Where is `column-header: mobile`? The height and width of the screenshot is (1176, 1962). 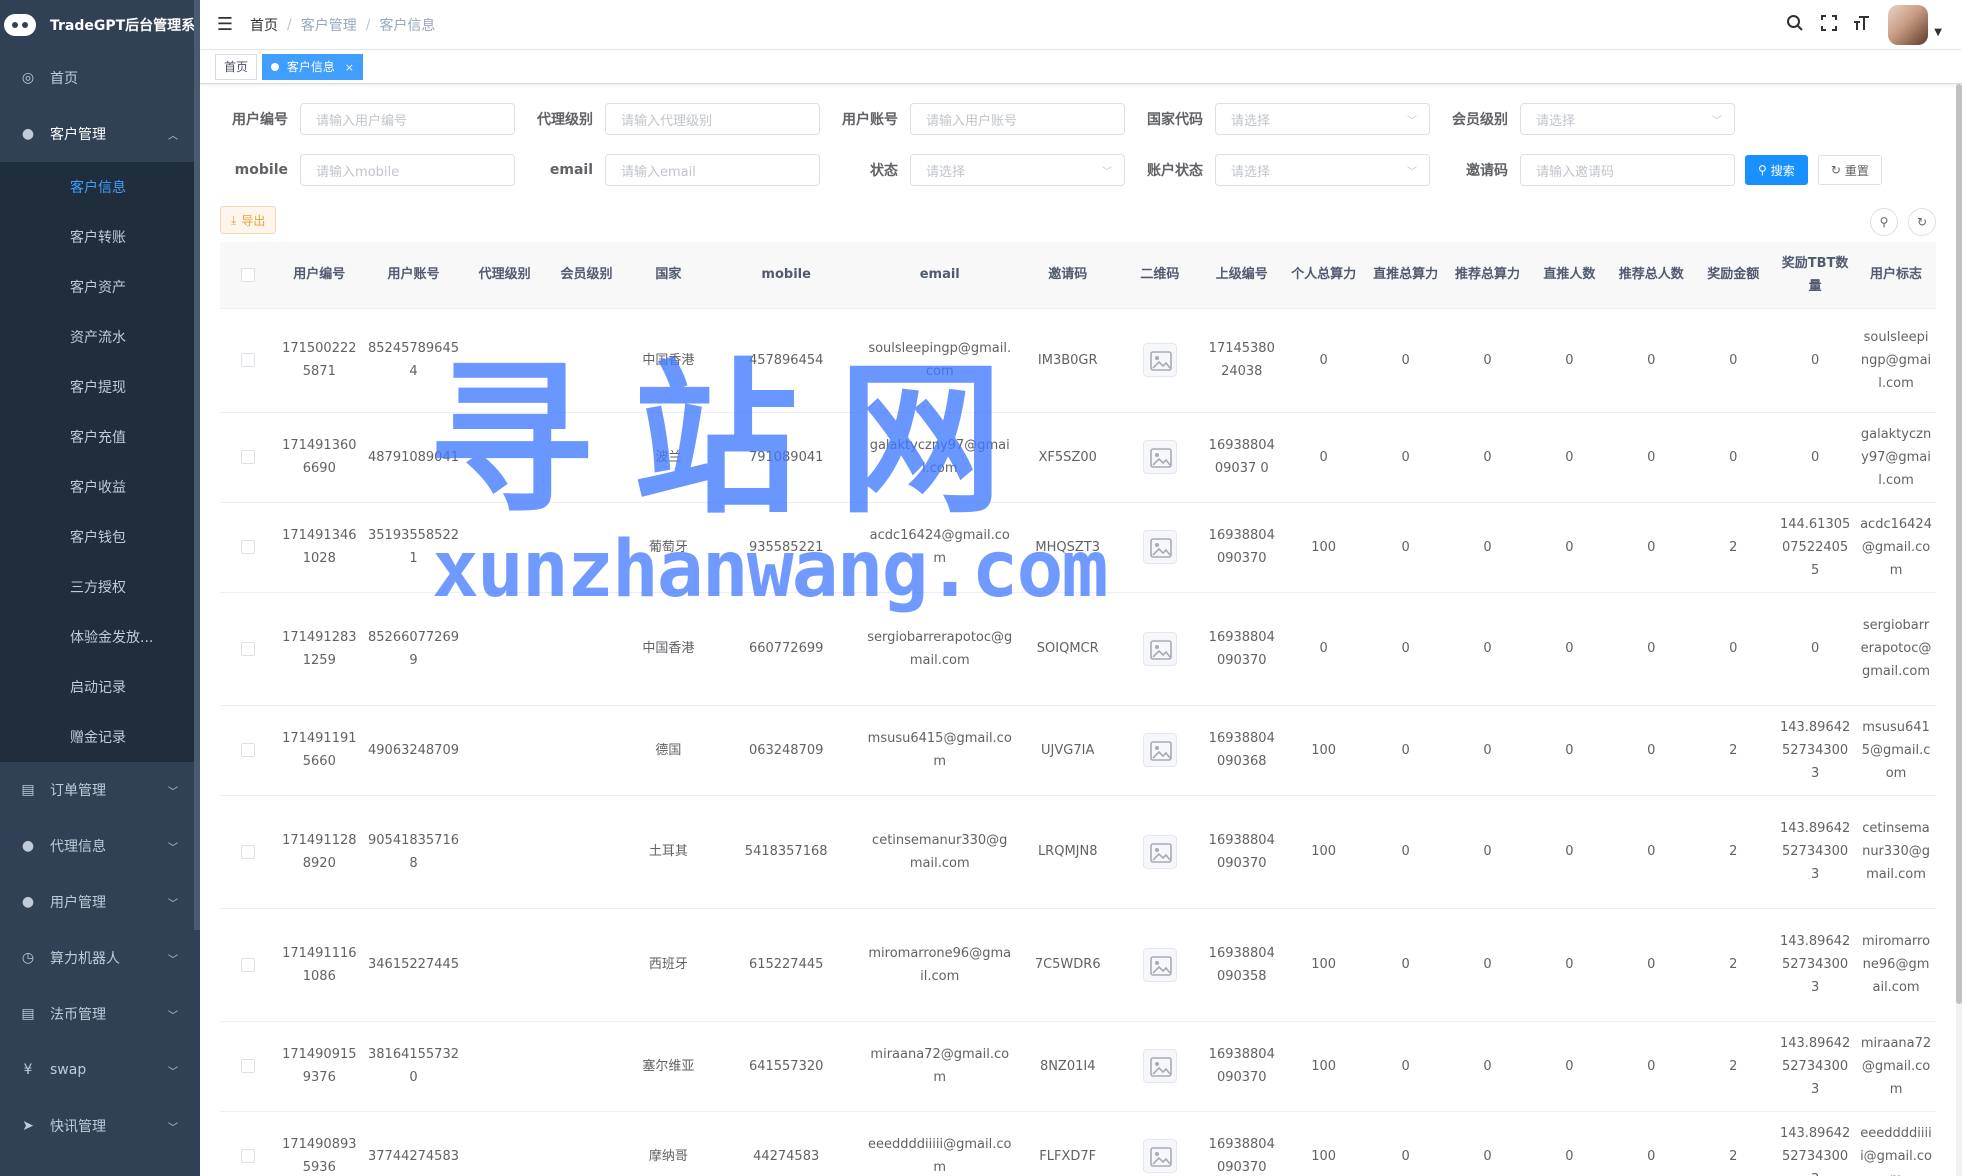
column-header: mobile is located at coordinates (786, 275).